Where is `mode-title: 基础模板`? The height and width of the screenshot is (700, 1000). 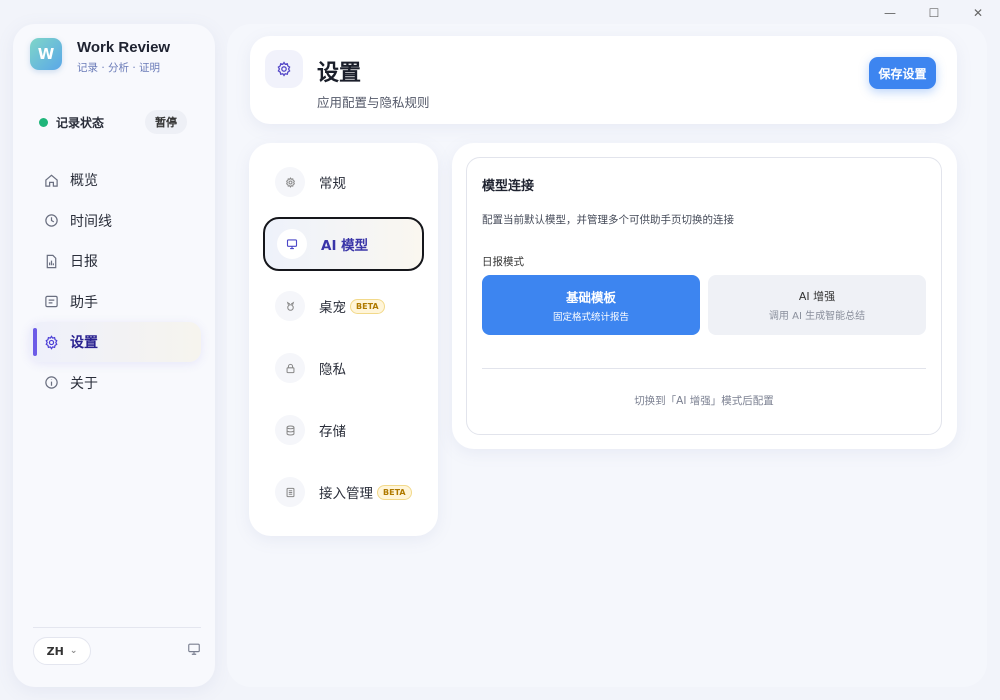 mode-title: 基础模板 is located at coordinates (590, 297).